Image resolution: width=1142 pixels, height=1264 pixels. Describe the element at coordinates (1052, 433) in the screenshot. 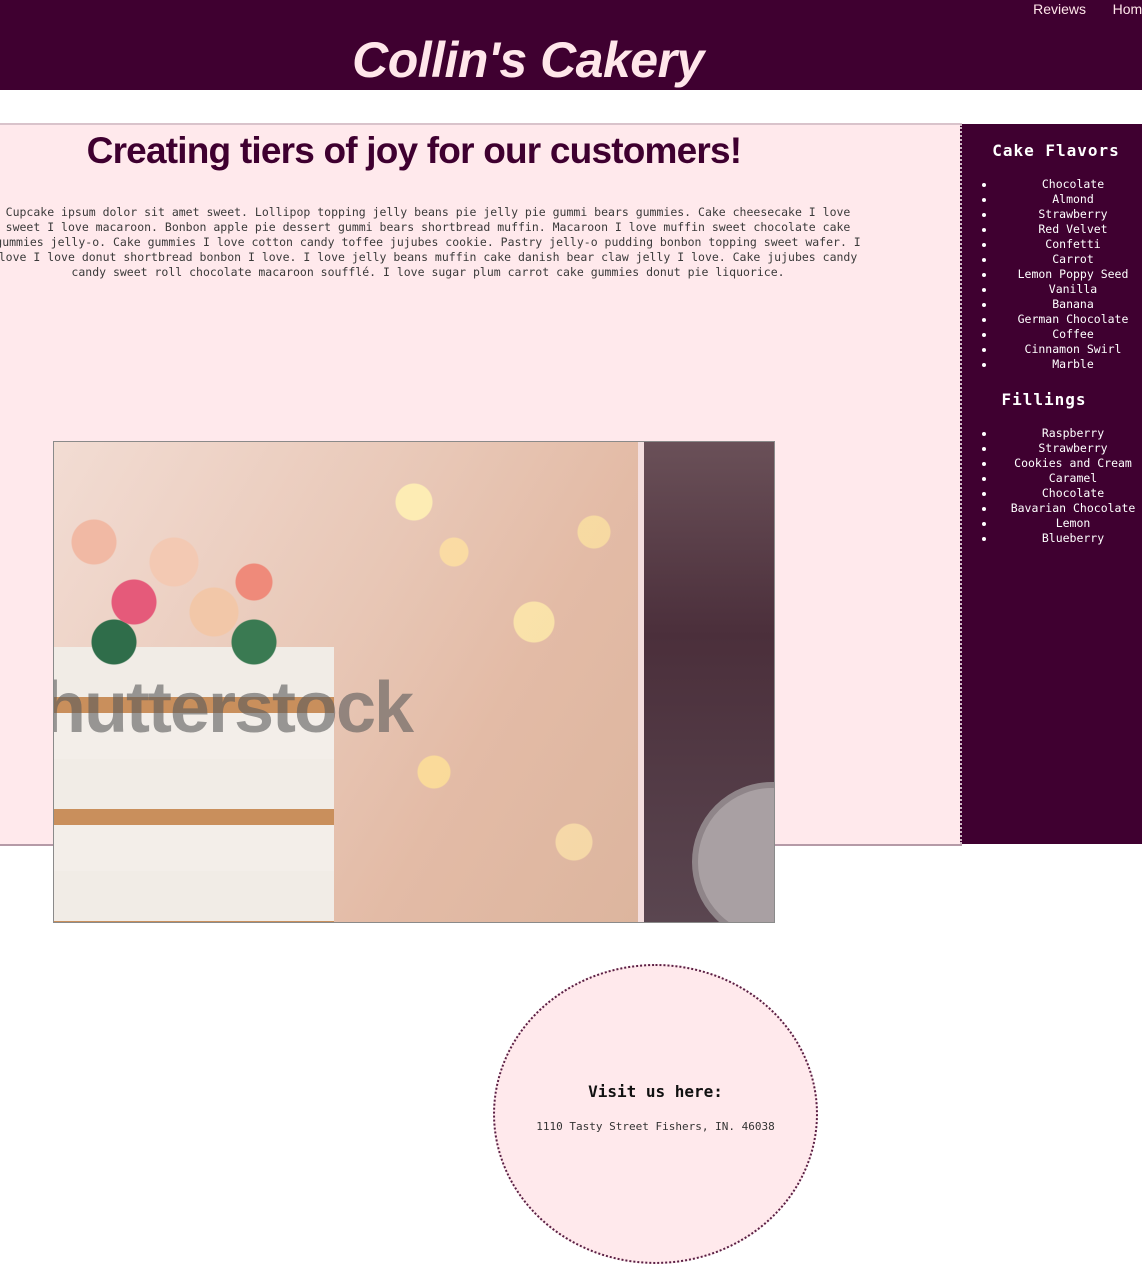

I see `filling-item: Raspberry` at that location.